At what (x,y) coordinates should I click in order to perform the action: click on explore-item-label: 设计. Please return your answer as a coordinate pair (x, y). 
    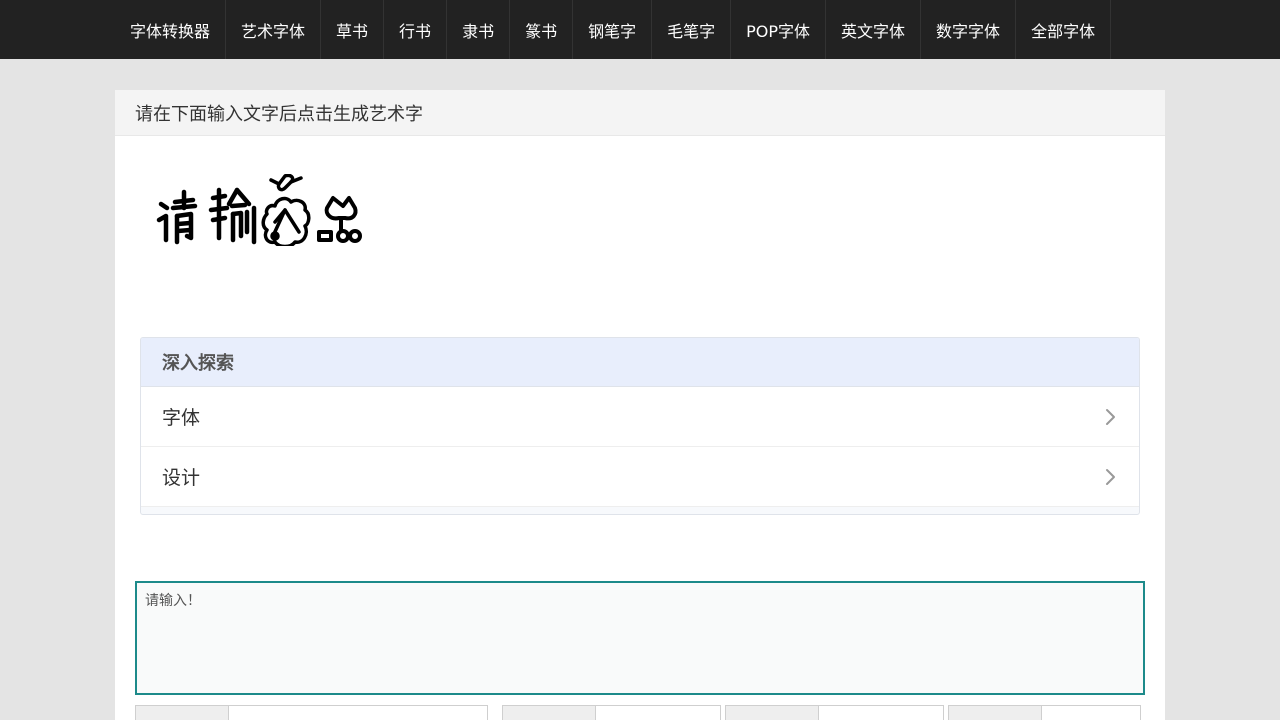
    Looking at the image, I should click on (181, 478).